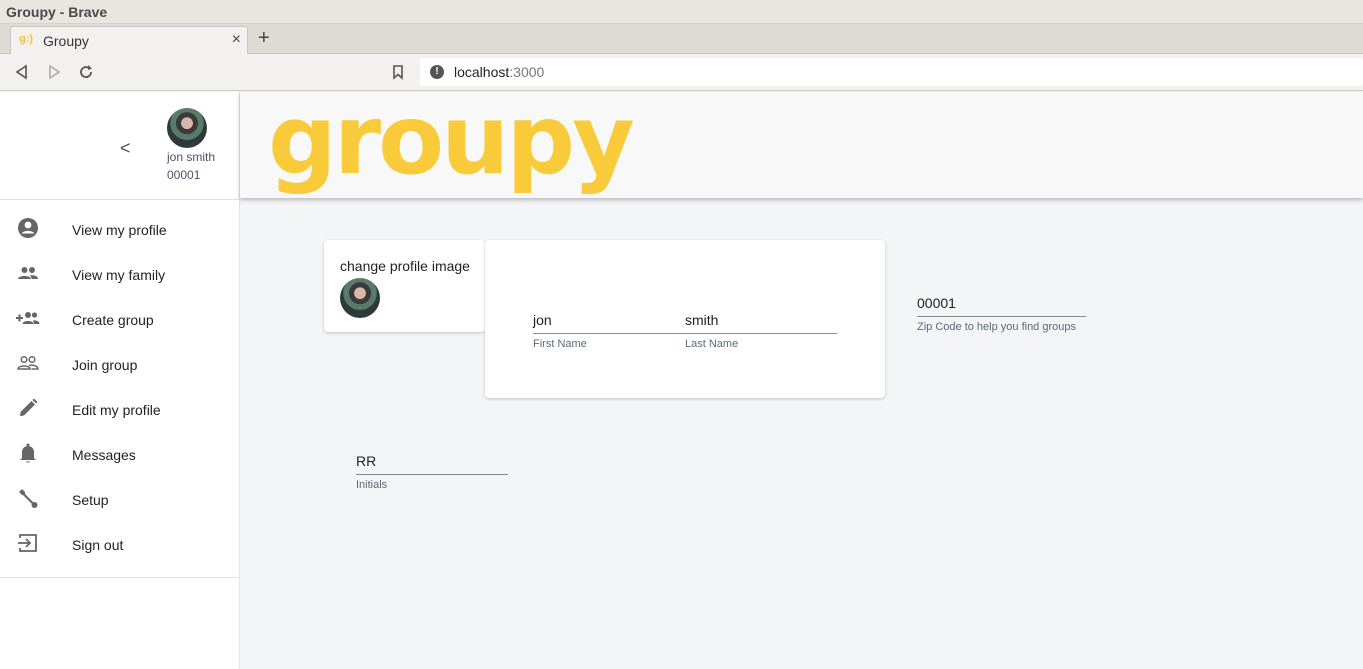  I want to click on user-summary: < jon smith 00001, so click(119, 146).